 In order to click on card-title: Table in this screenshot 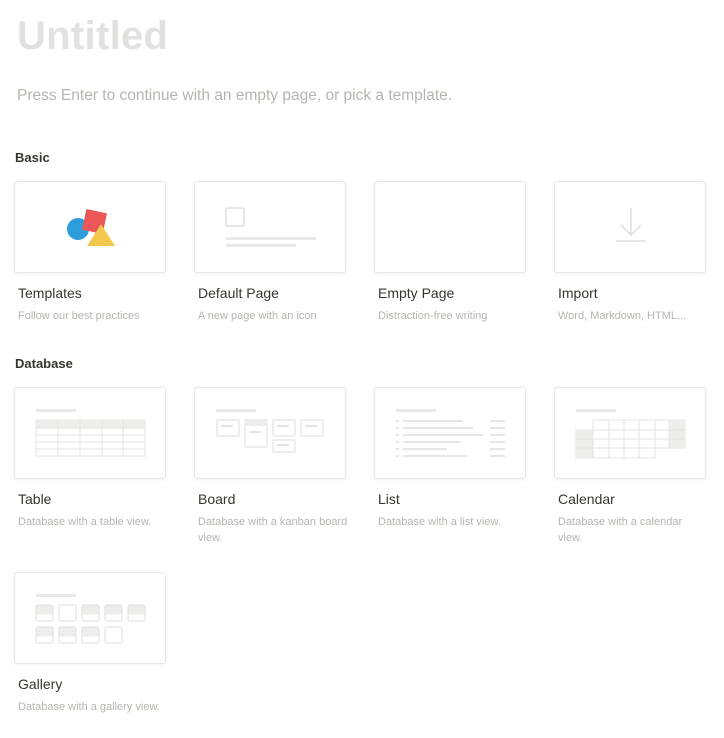, I will do `click(35, 499)`.